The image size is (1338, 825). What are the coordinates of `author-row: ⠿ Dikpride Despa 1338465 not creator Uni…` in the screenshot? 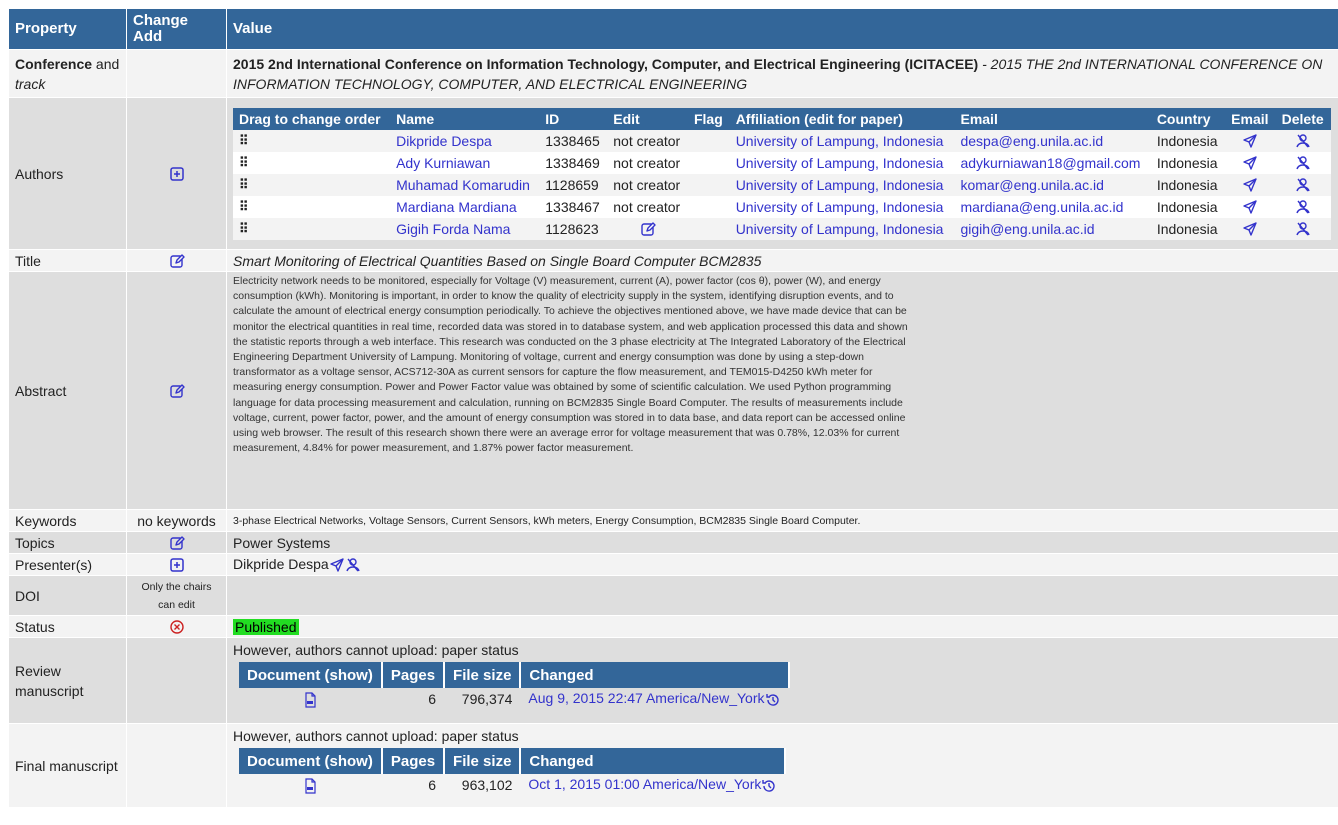 It's located at (782, 140).